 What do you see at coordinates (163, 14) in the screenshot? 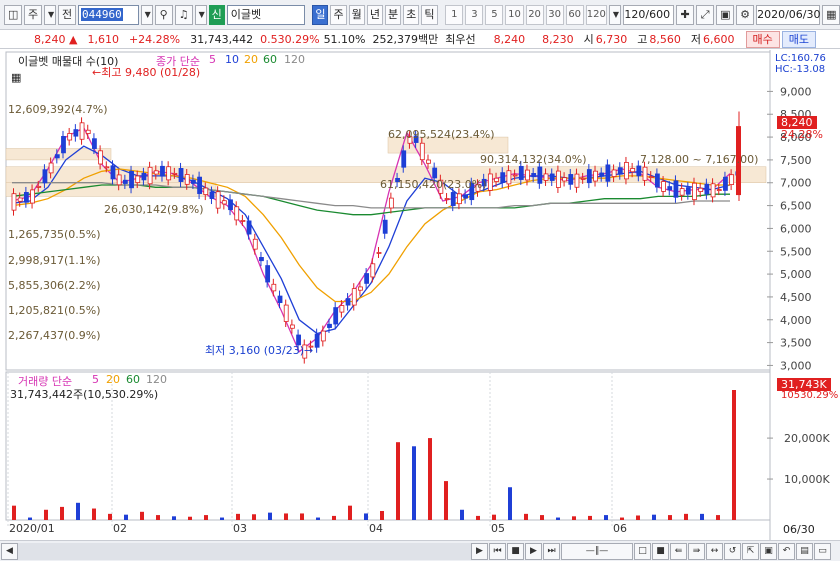
I see `search-icon: ⚲` at bounding box center [163, 14].